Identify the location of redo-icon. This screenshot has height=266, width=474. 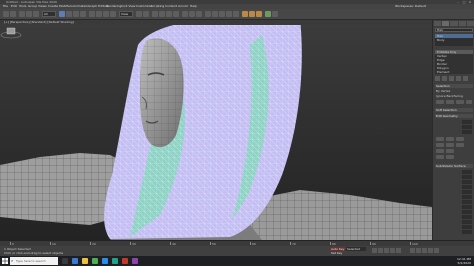
(13, 14).